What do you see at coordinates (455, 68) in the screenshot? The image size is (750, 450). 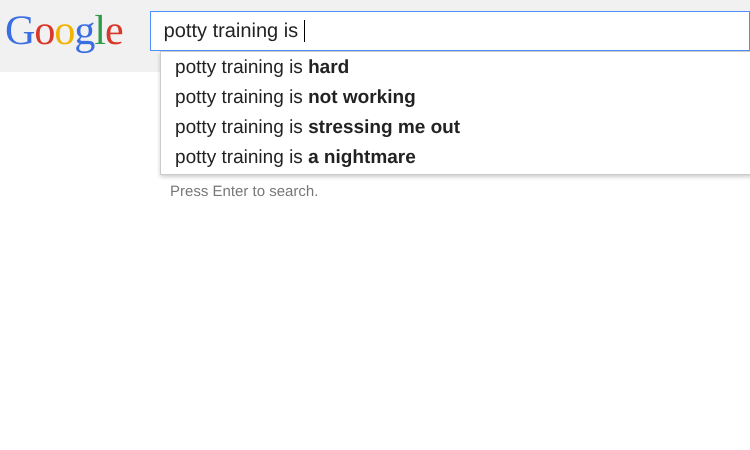 I see `suggestion-item: potty training is hard` at bounding box center [455, 68].